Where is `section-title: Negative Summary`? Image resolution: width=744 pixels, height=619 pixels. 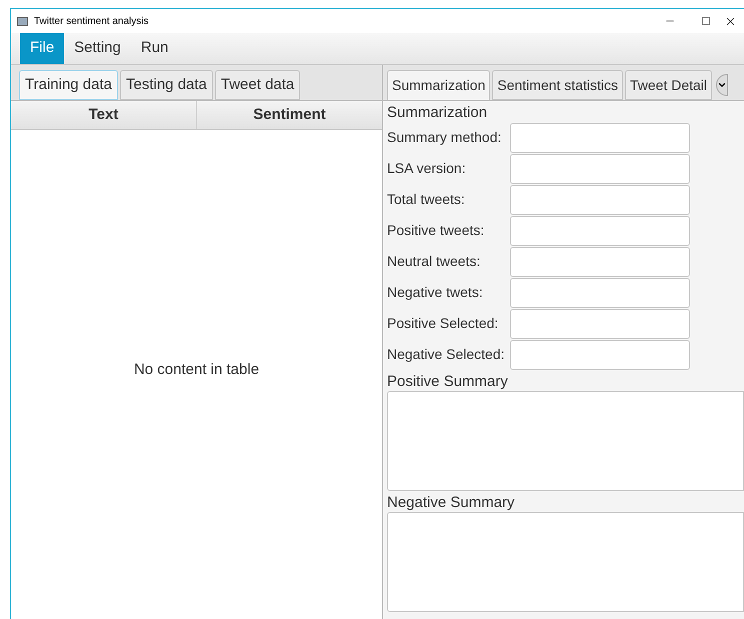
section-title: Negative Summary is located at coordinates (451, 502).